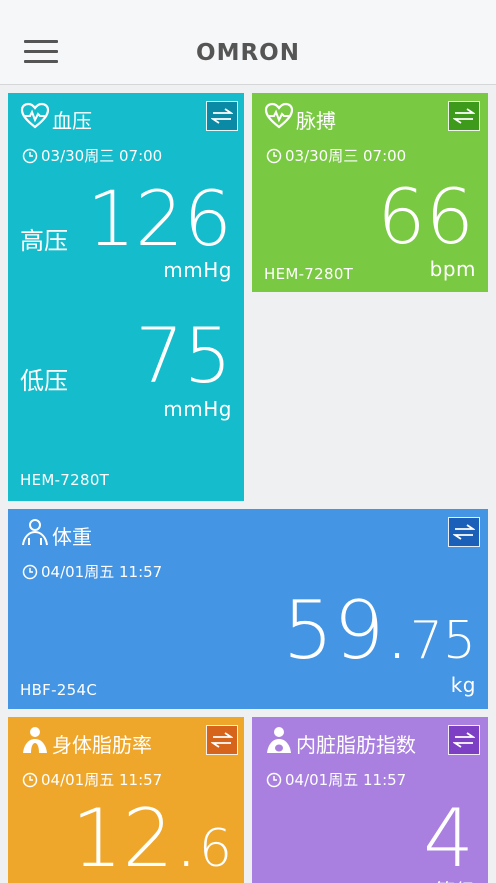  What do you see at coordinates (183, 355) in the screenshot?
I see `diastolic-value: 75` at bounding box center [183, 355].